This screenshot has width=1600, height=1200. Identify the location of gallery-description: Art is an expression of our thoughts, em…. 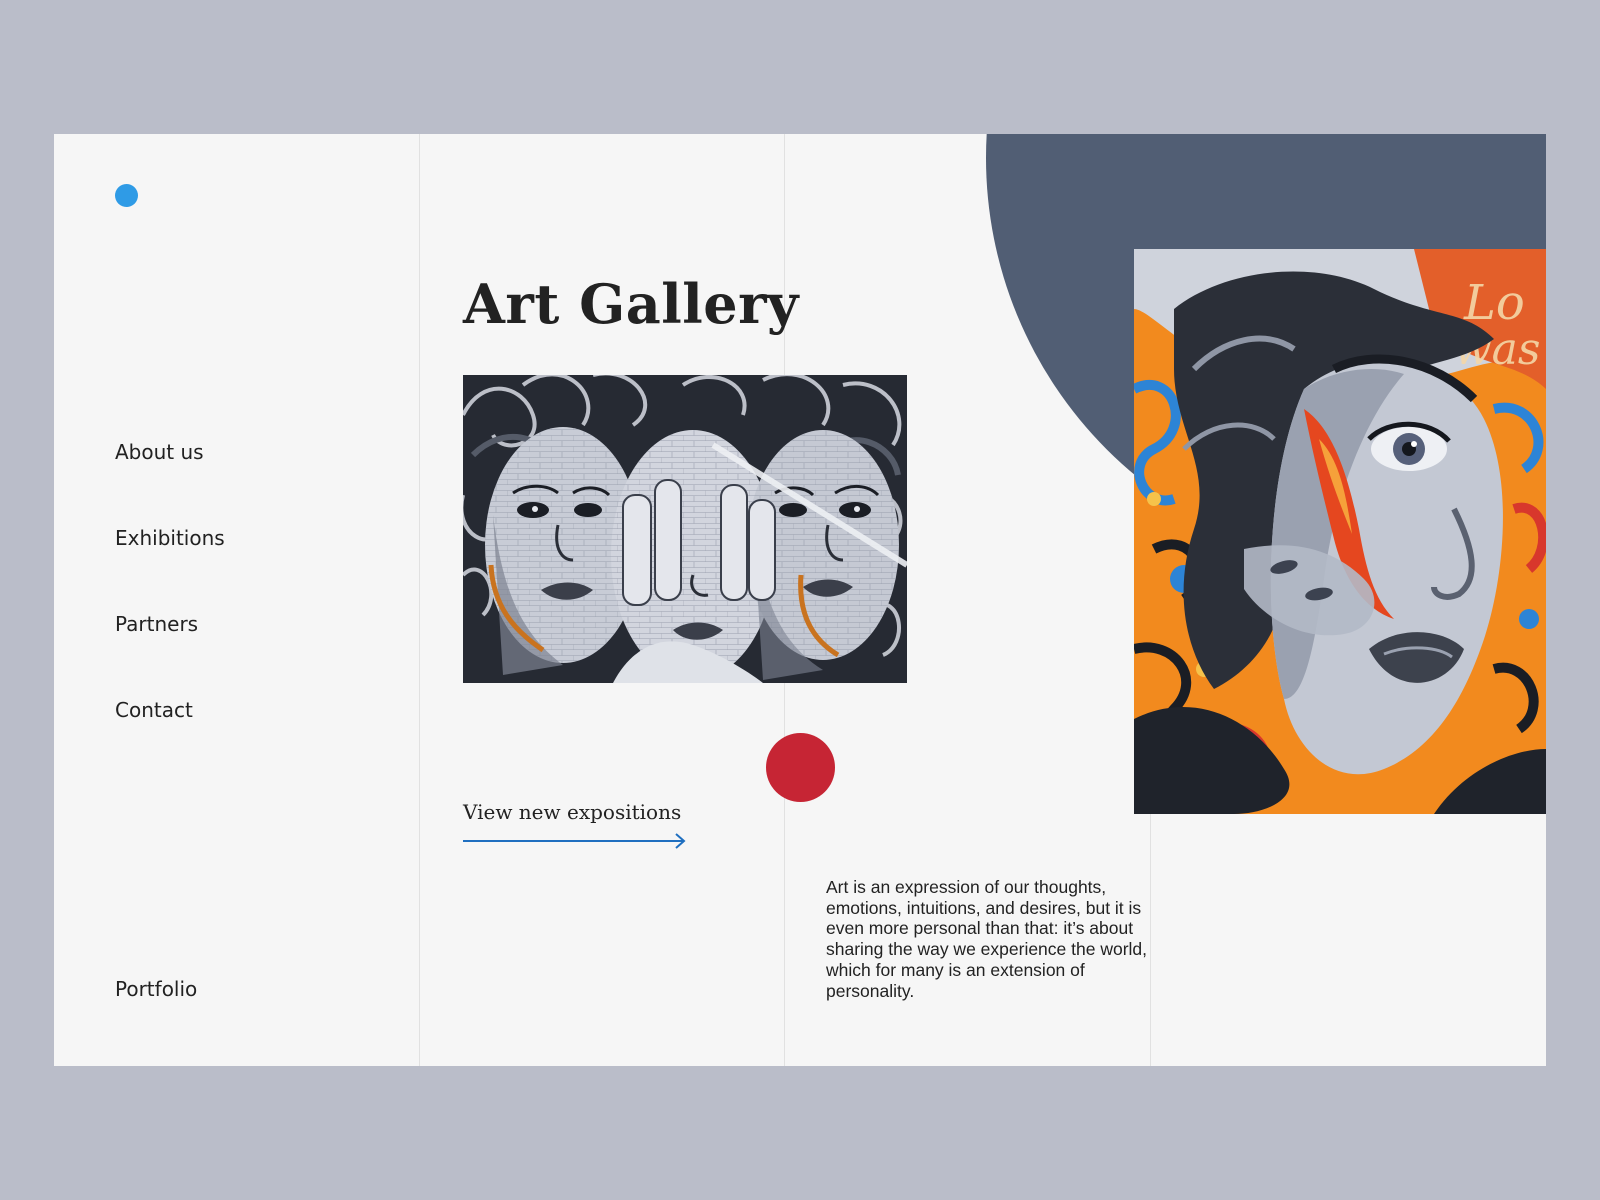
(987, 939).